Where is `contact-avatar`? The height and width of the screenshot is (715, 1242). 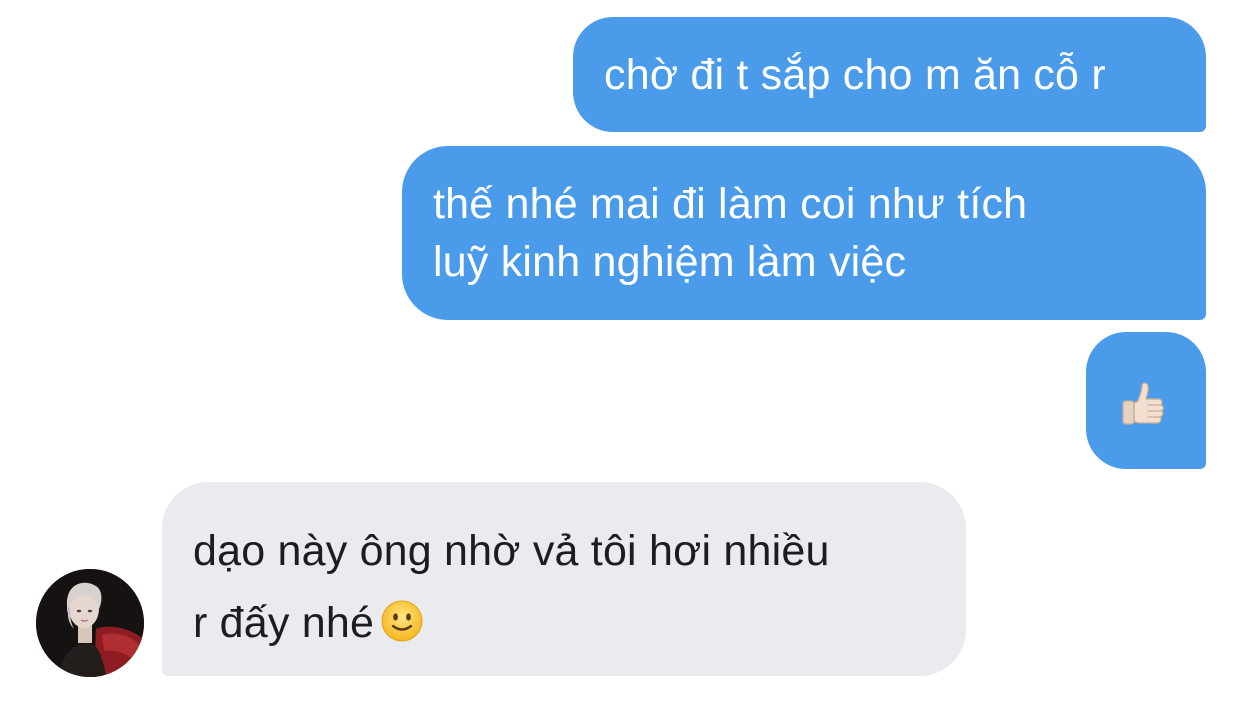
contact-avatar is located at coordinates (90, 623).